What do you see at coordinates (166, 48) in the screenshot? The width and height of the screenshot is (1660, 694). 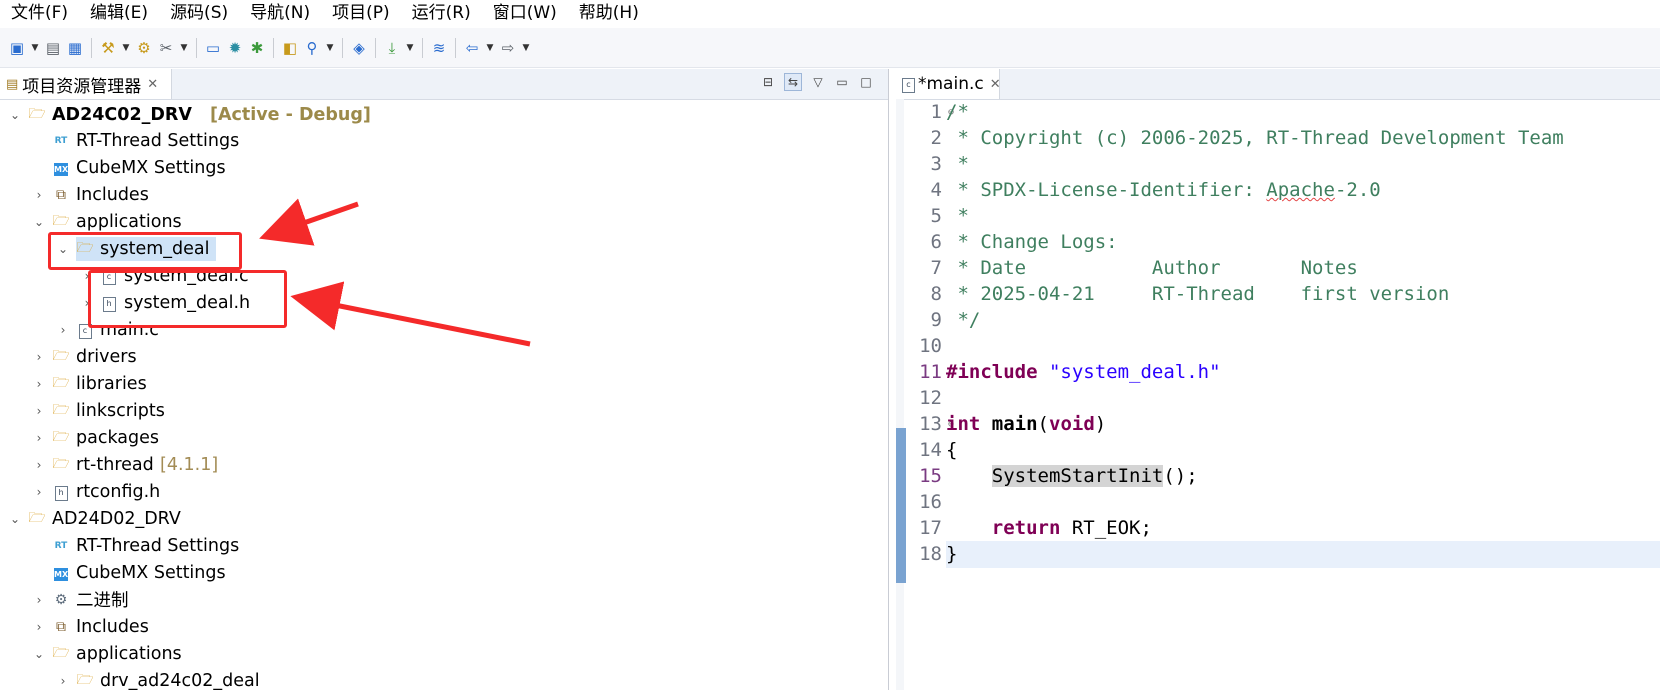 I see `clean-tools-icon: ✂` at bounding box center [166, 48].